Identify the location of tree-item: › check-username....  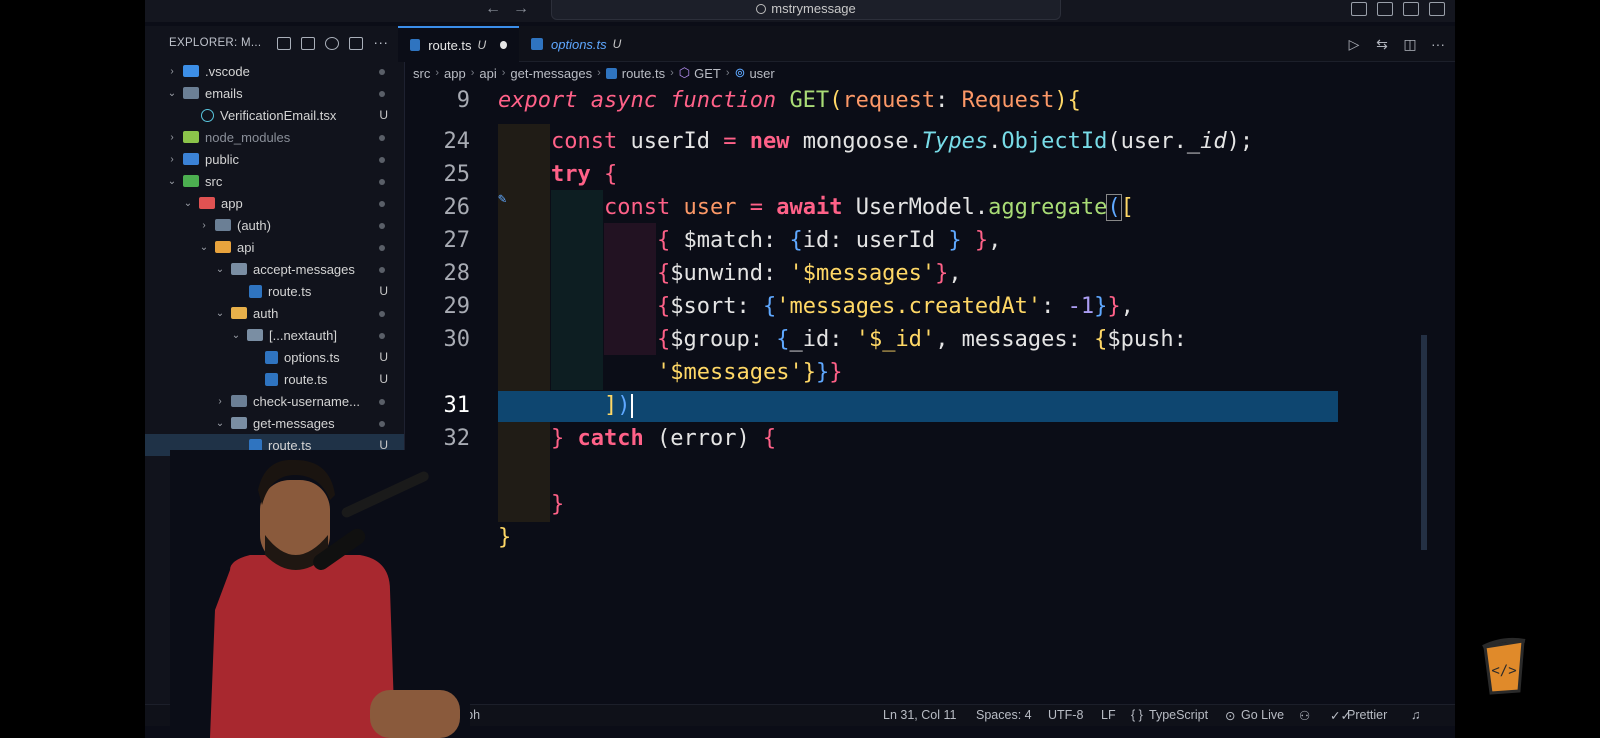
(274, 401).